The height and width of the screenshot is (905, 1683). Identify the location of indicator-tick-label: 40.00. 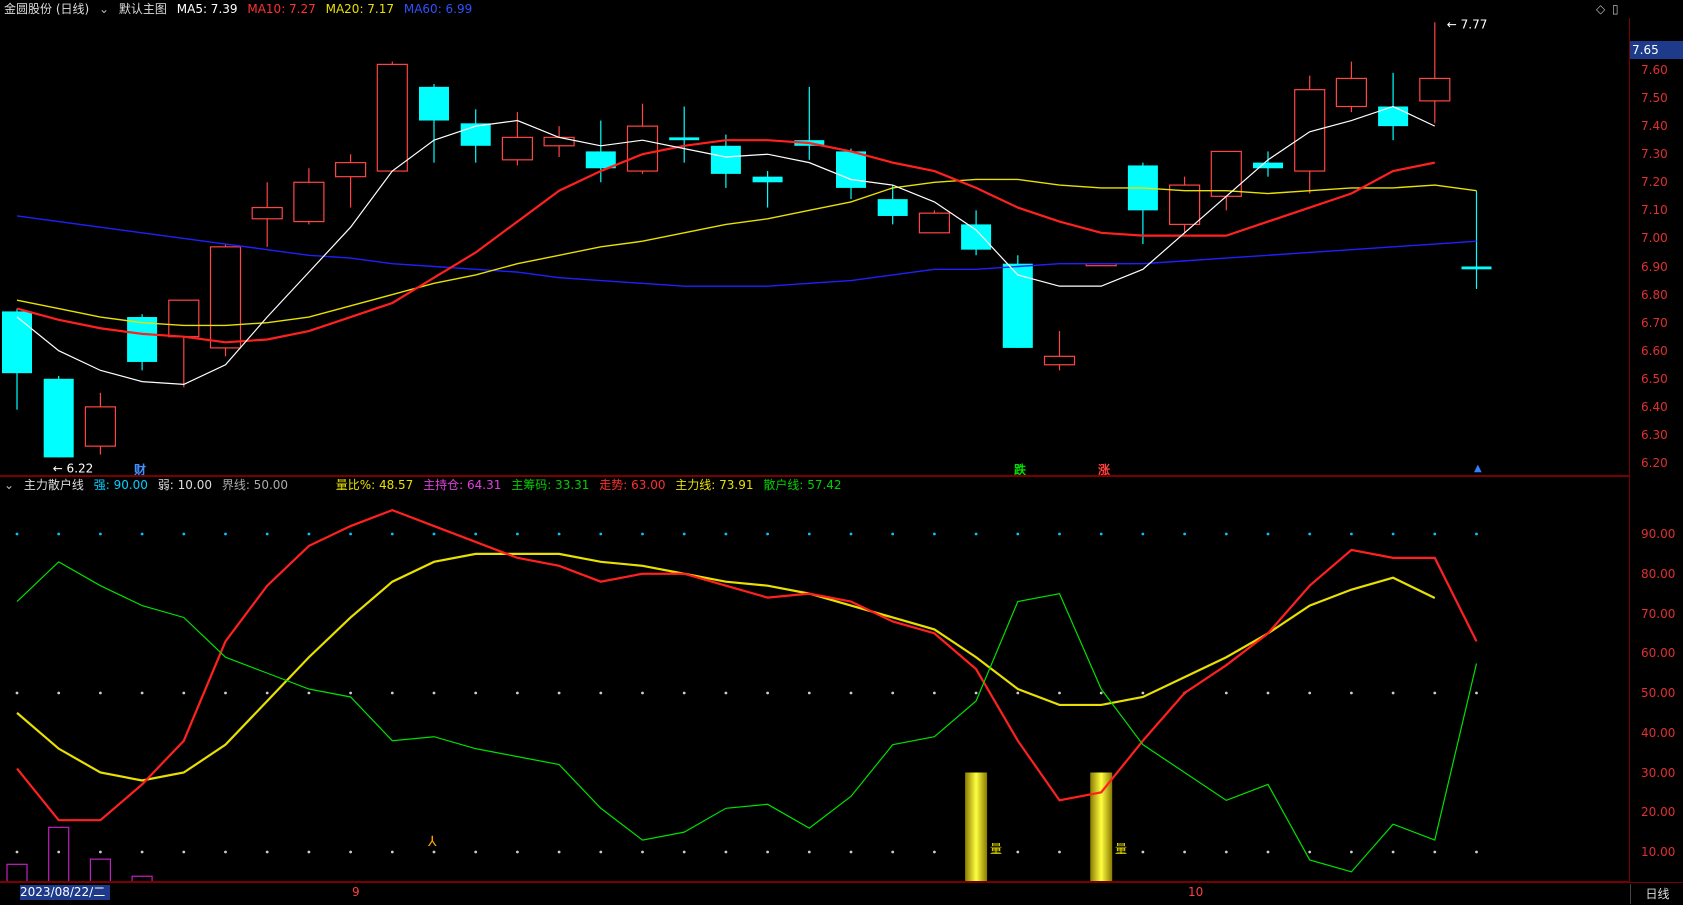
(1658, 732).